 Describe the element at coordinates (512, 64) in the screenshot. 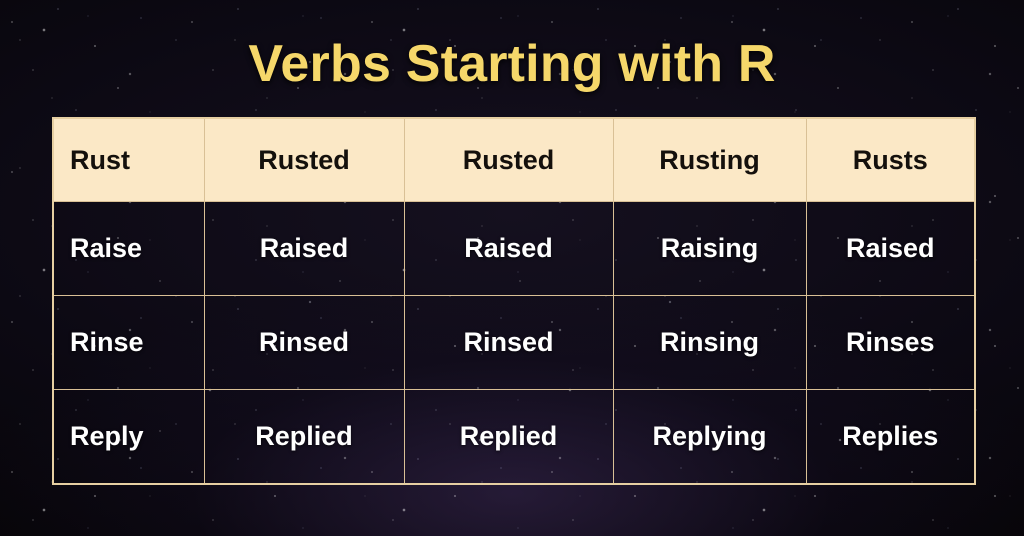

I see `page-title: Verbs Starting with R` at that location.